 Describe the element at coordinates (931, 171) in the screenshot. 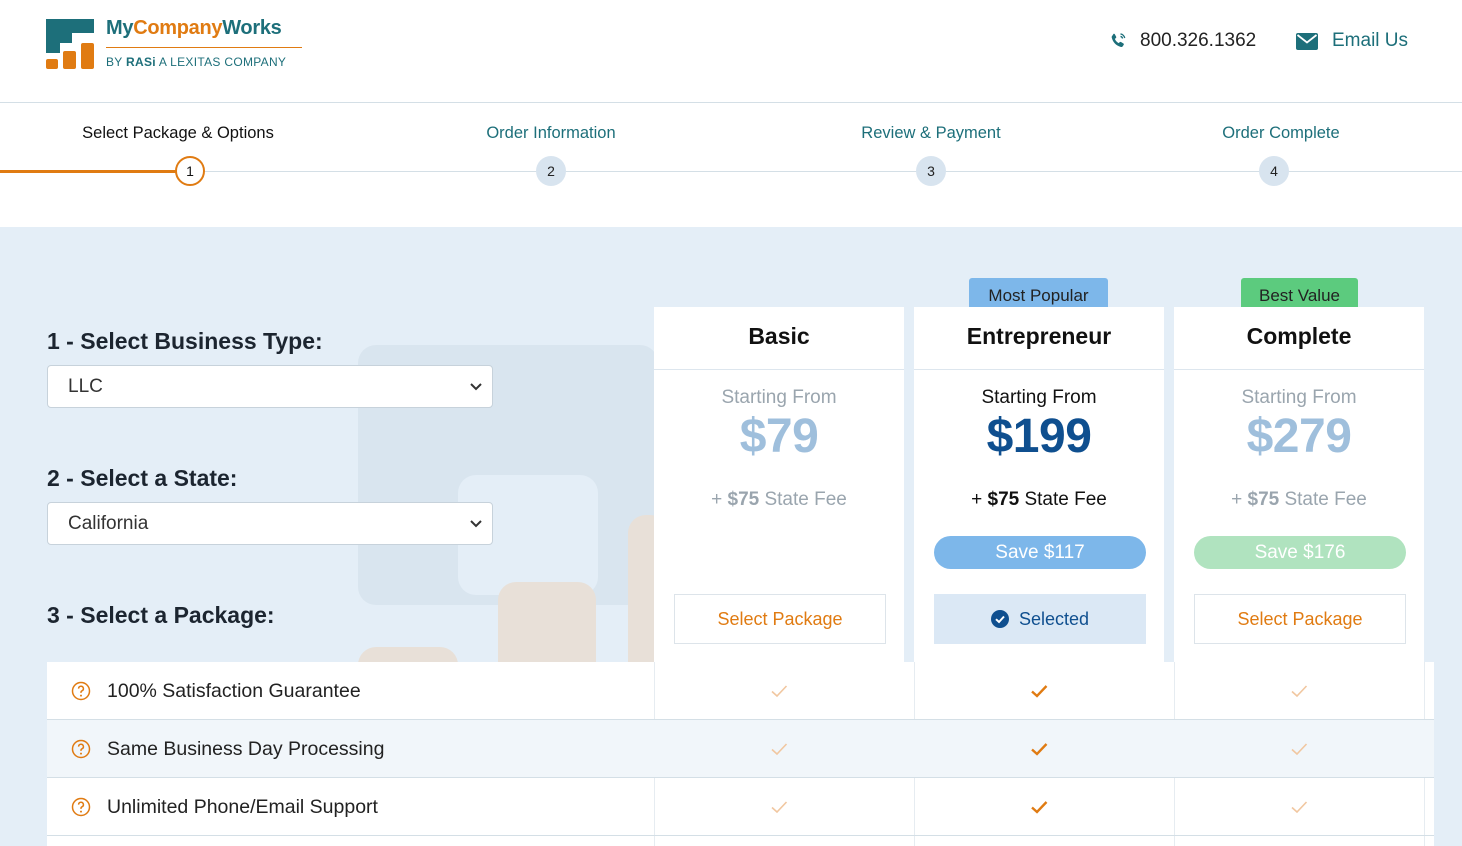

I see `step-3-circle: 3` at that location.